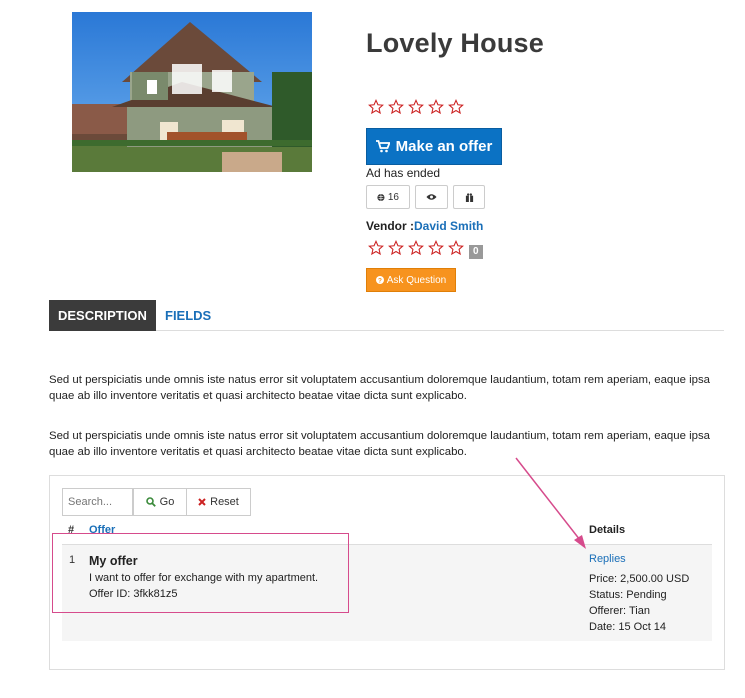  What do you see at coordinates (200, 573) in the screenshot?
I see `highlight-box` at bounding box center [200, 573].